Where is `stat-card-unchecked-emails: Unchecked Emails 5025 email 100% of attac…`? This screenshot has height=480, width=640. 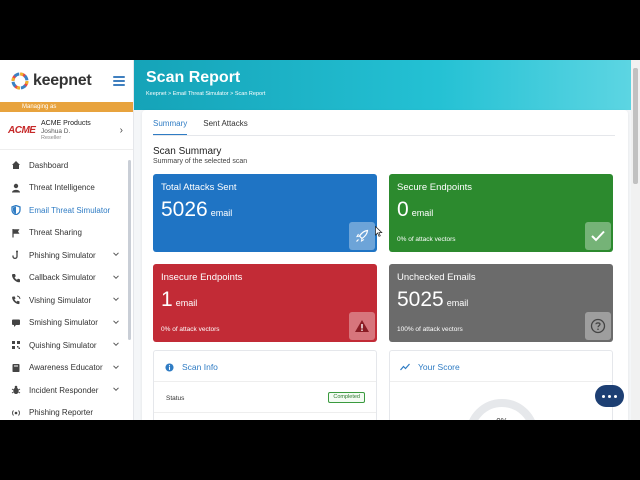
stat-card-unchecked-emails: Unchecked Emails 5025 email 100% of attac… is located at coordinates (501, 303).